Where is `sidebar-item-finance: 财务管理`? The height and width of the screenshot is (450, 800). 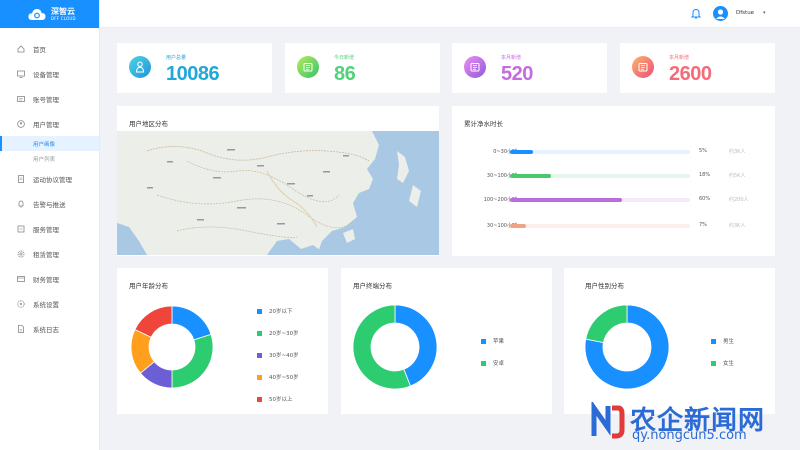
sidebar-item-finance: 财务管理 is located at coordinates (49, 278).